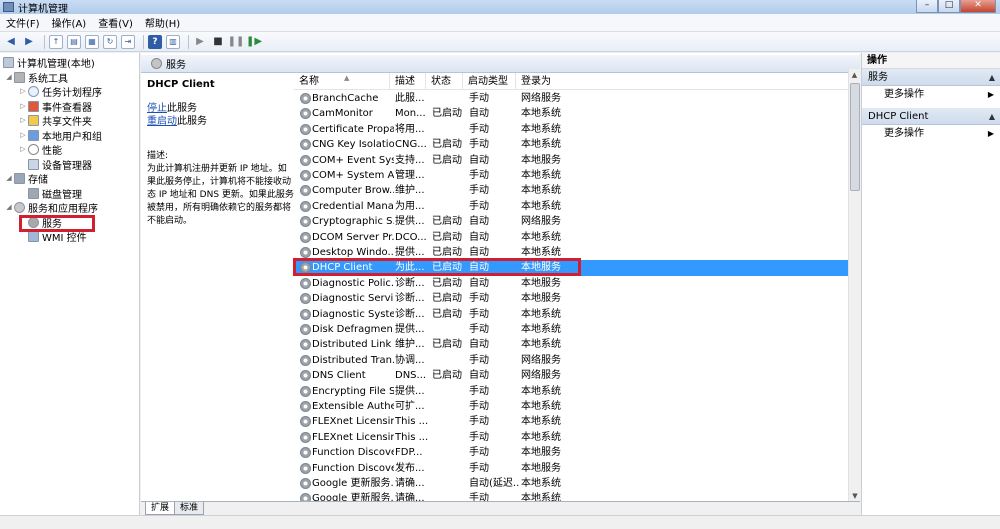  I want to click on table-row: Encrypting File S...提供... 手动 本地系统, so click(571, 391).